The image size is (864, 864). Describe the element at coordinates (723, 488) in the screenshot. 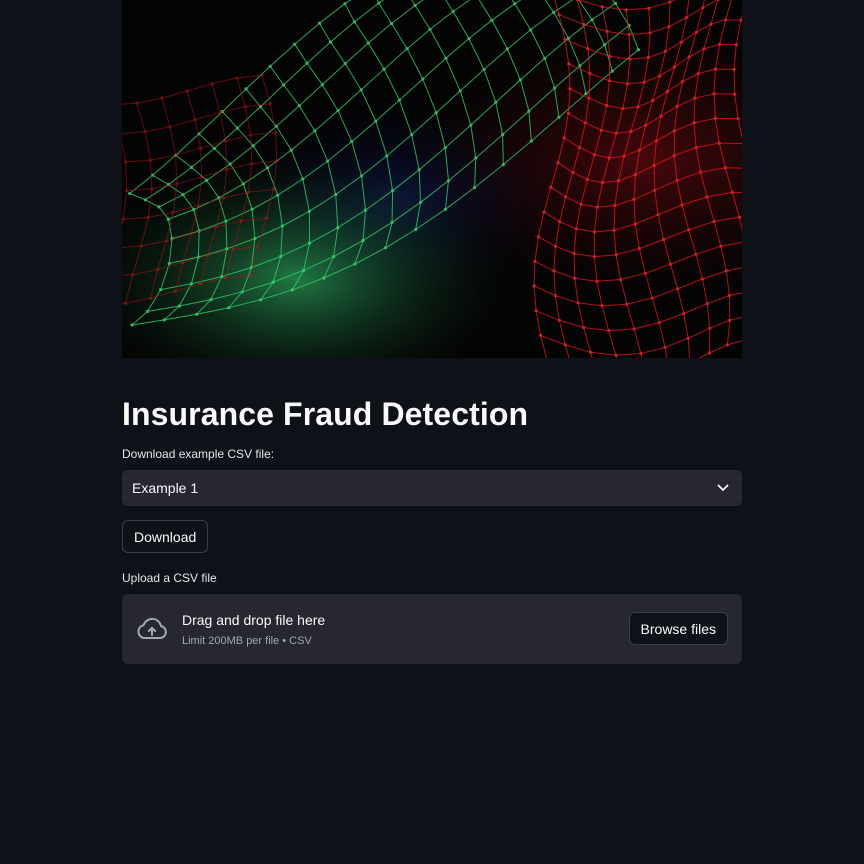

I see `chevron-down-icon` at that location.